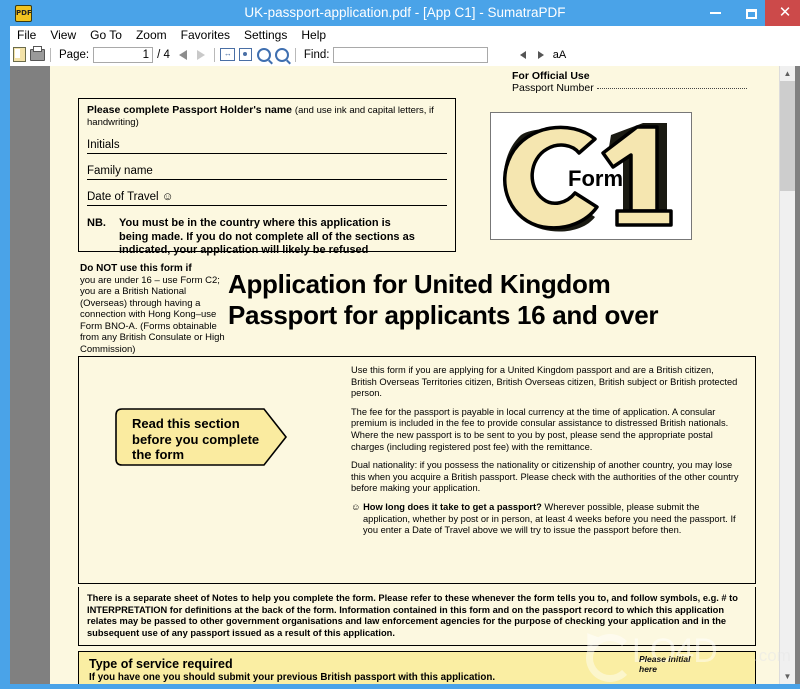 This screenshot has height=689, width=800. I want to click on zoom-out-icon, so click(264, 55).